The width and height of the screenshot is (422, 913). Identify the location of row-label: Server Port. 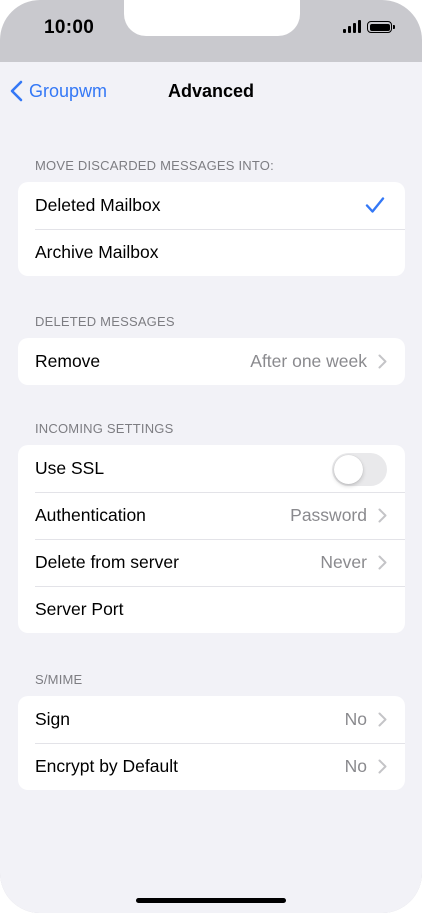
(79, 609).